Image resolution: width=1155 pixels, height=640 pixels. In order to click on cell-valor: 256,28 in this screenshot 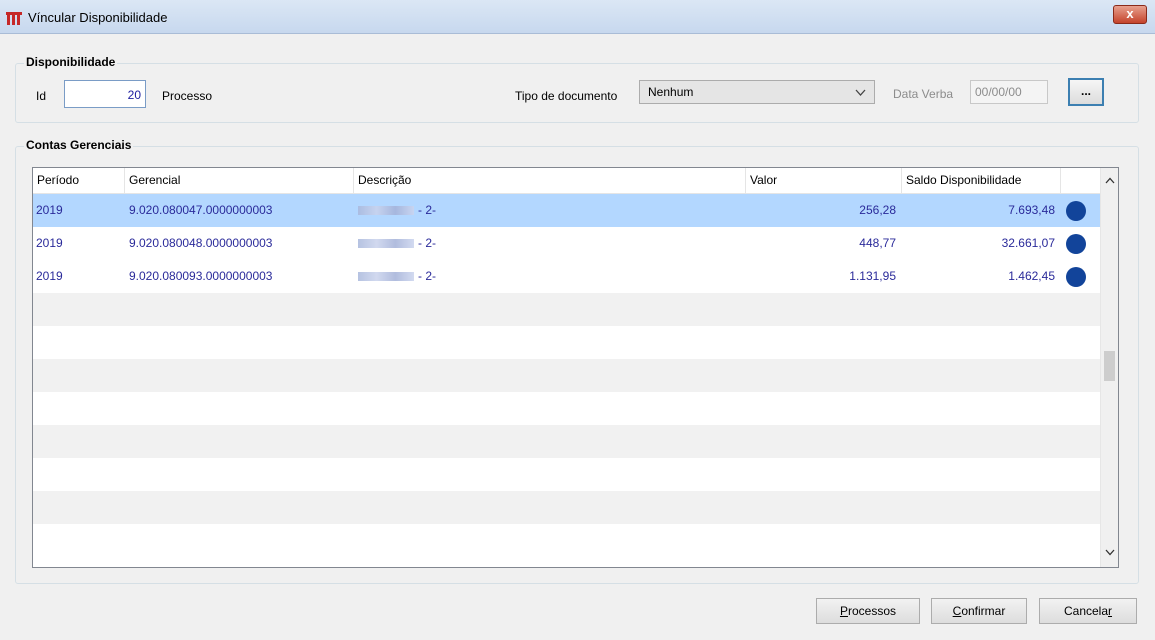, I will do `click(877, 210)`.